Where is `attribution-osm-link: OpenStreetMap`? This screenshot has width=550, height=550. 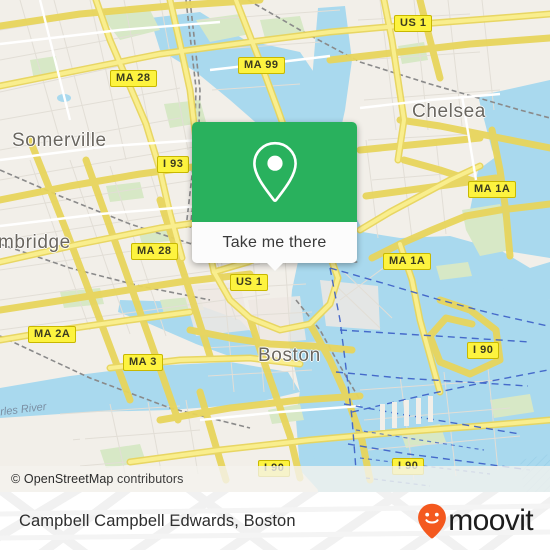 attribution-osm-link: OpenStreetMap is located at coordinates (69, 479).